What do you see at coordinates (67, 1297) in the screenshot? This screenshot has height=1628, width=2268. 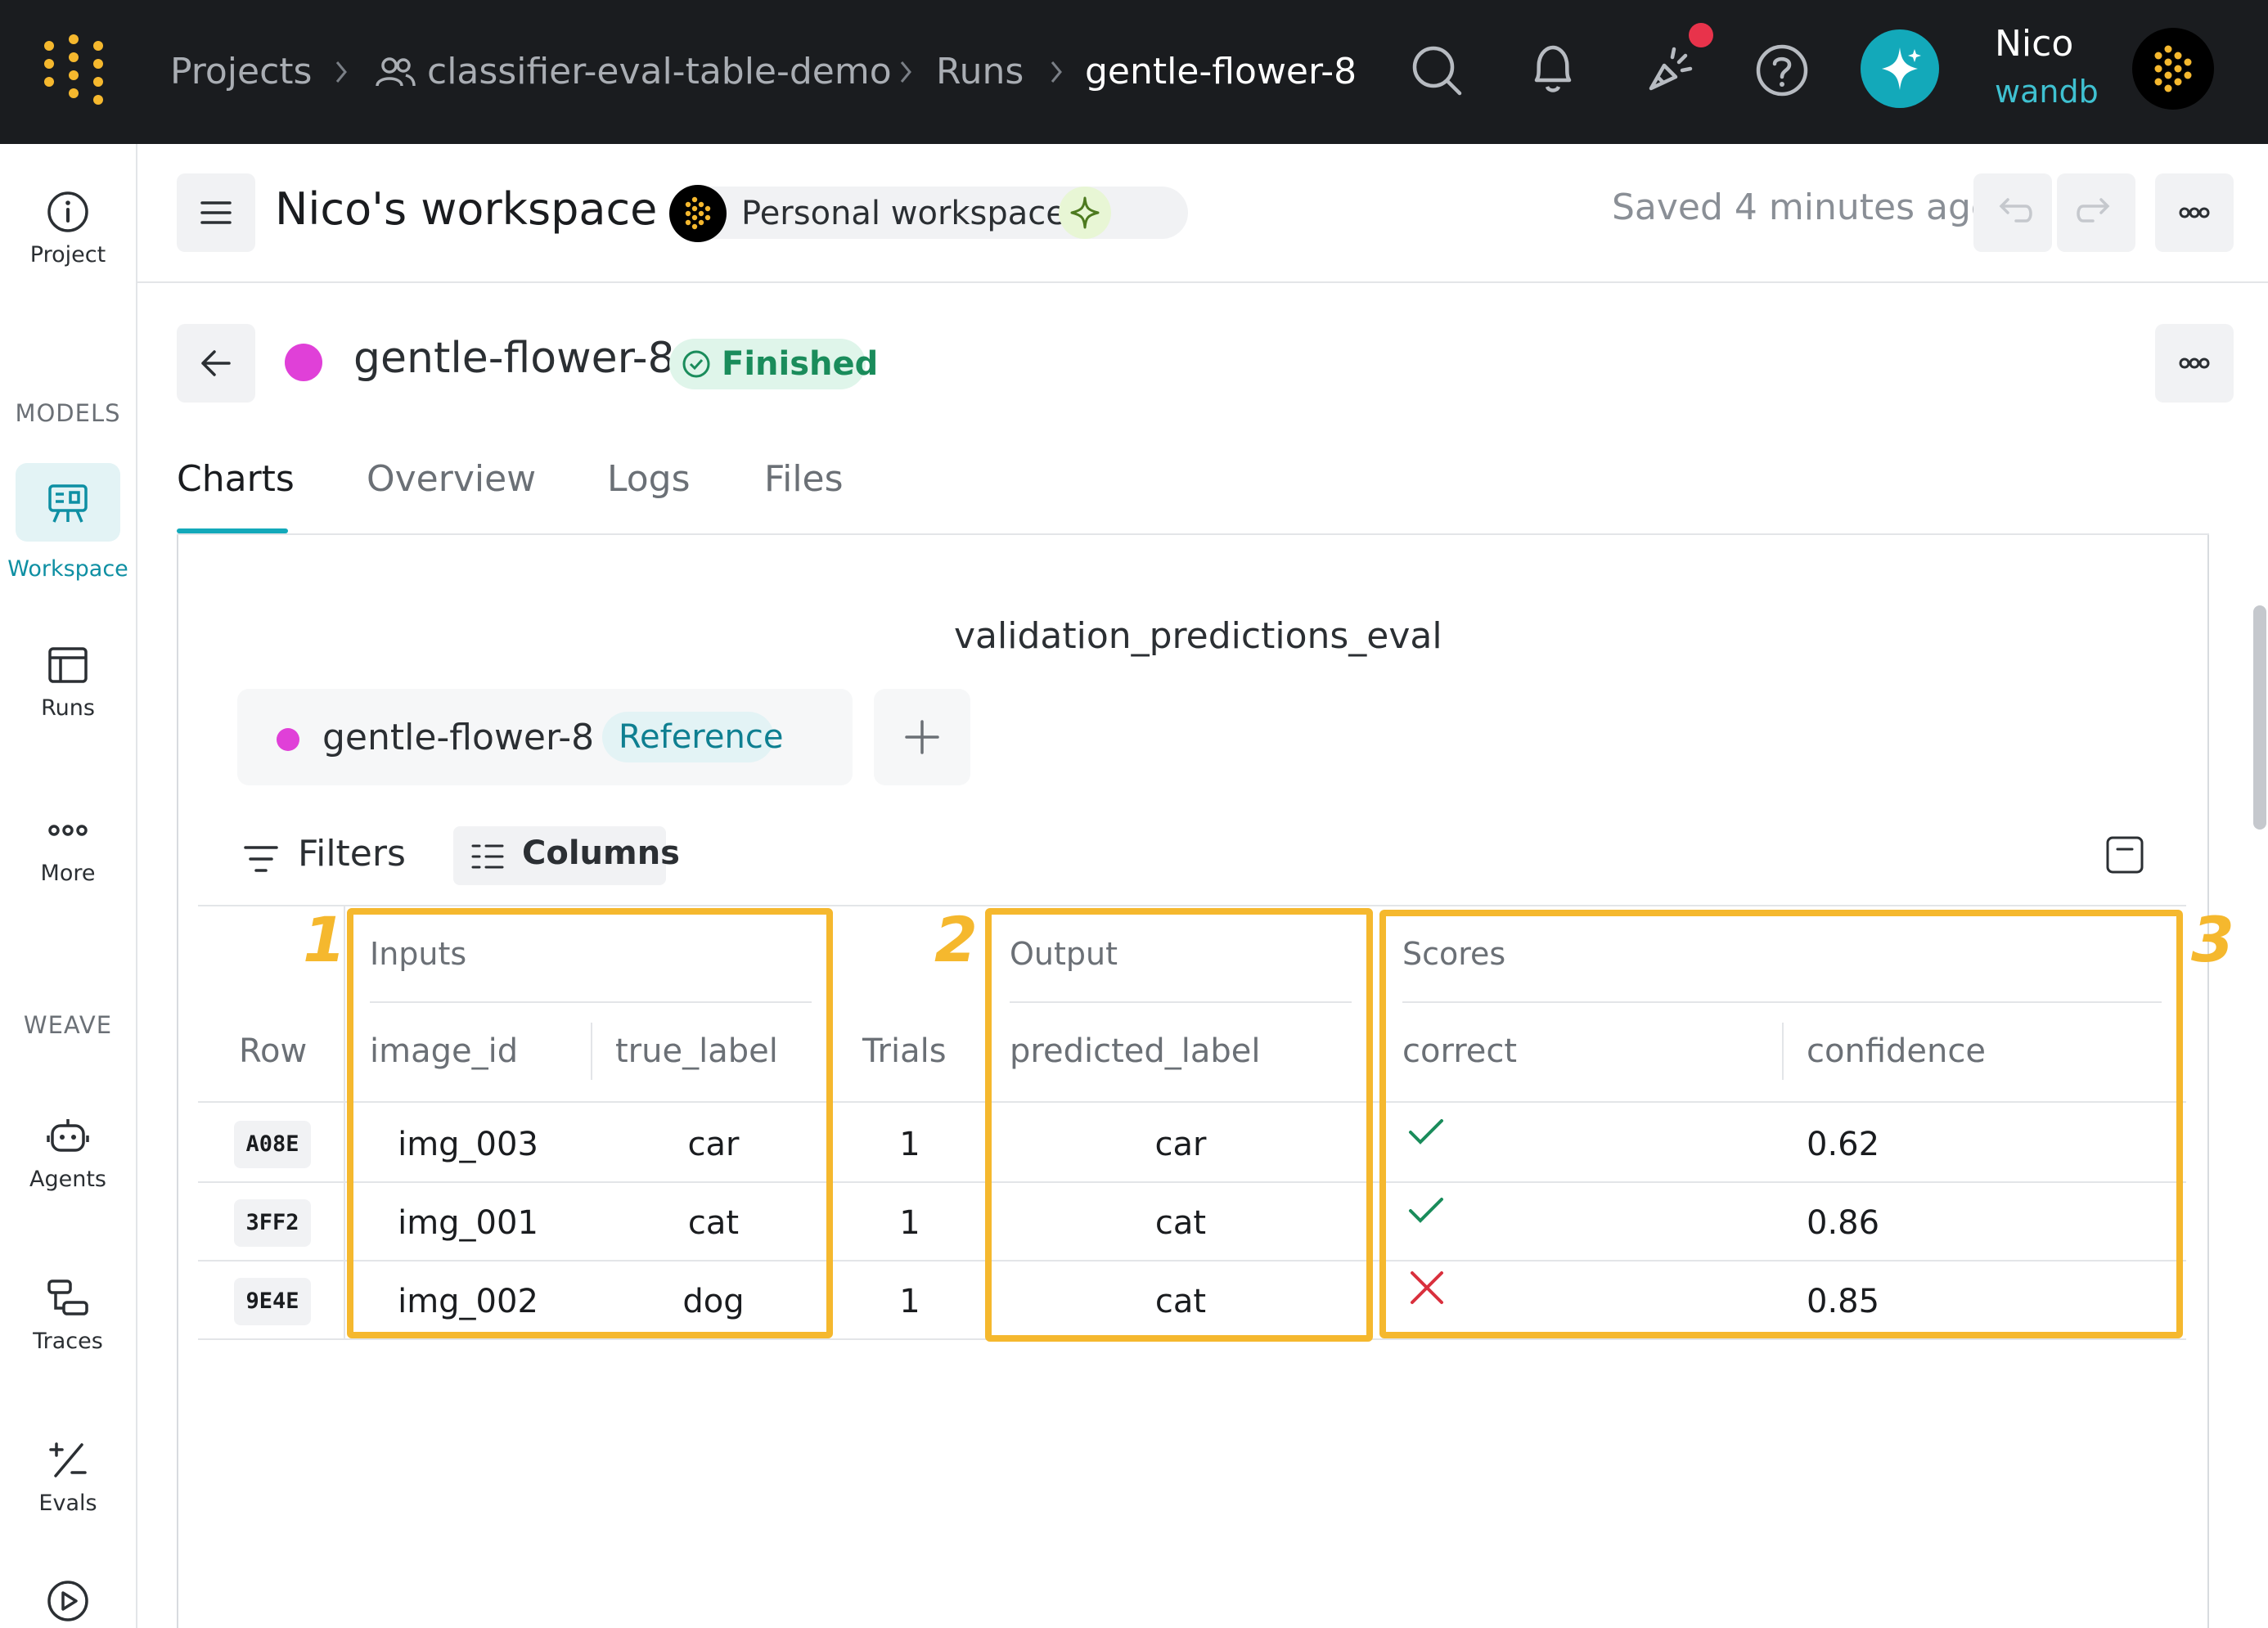 I see `traces-icon` at bounding box center [67, 1297].